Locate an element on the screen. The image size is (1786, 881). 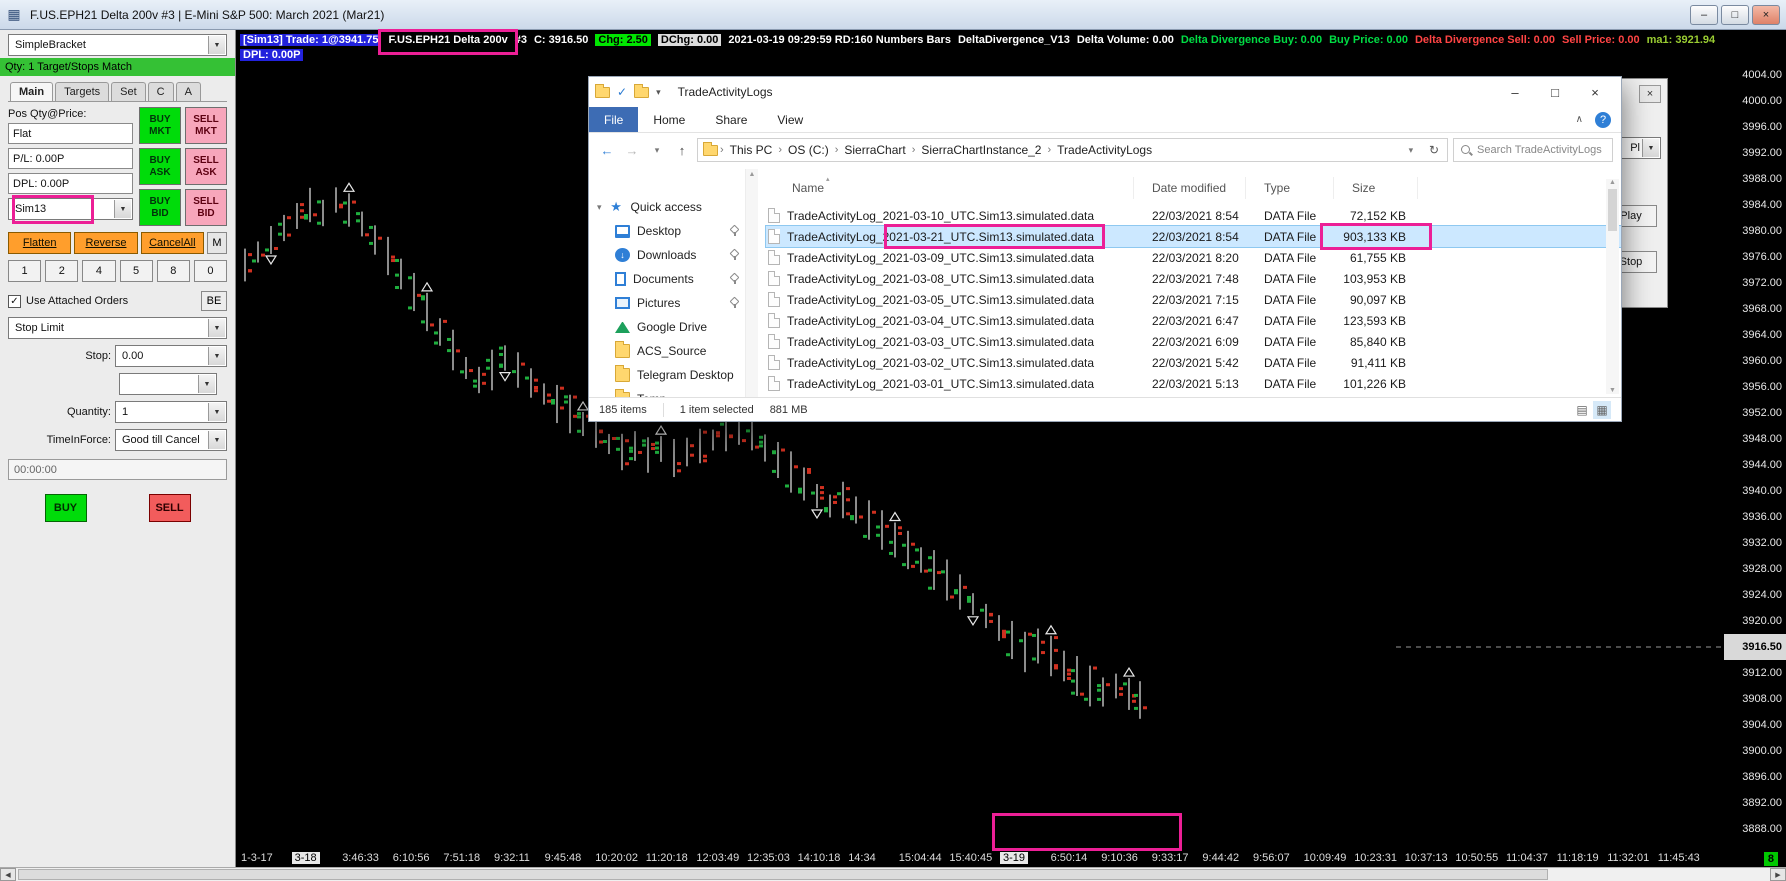
buy-mkt-button: BUY MKT is located at coordinates (160, 125).